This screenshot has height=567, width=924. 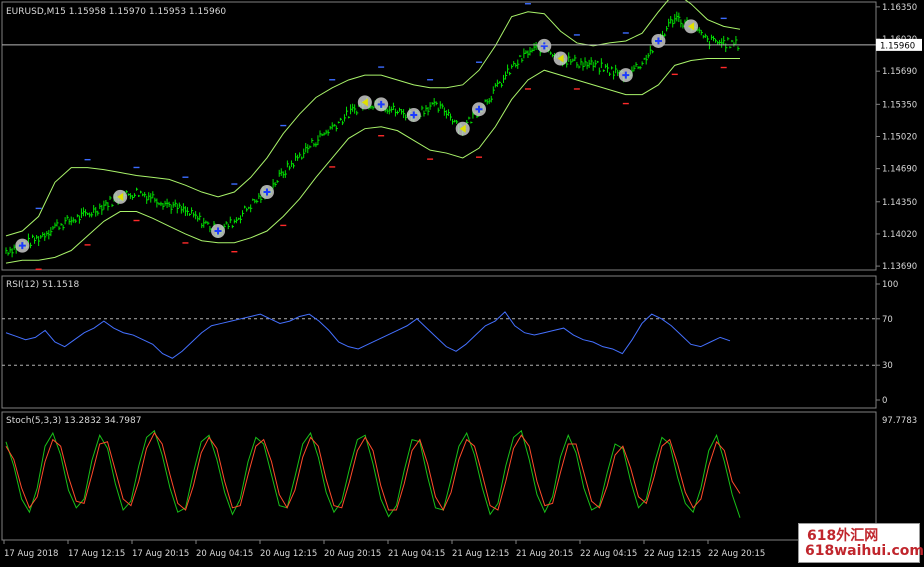 What do you see at coordinates (373, 472) in the screenshot?
I see `stoch-signal-line` at bounding box center [373, 472].